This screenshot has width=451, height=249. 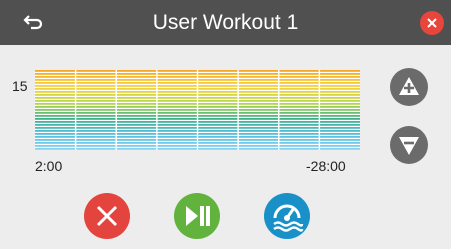 What do you see at coordinates (20, 86) in the screenshot?
I see `level-label: 15` at bounding box center [20, 86].